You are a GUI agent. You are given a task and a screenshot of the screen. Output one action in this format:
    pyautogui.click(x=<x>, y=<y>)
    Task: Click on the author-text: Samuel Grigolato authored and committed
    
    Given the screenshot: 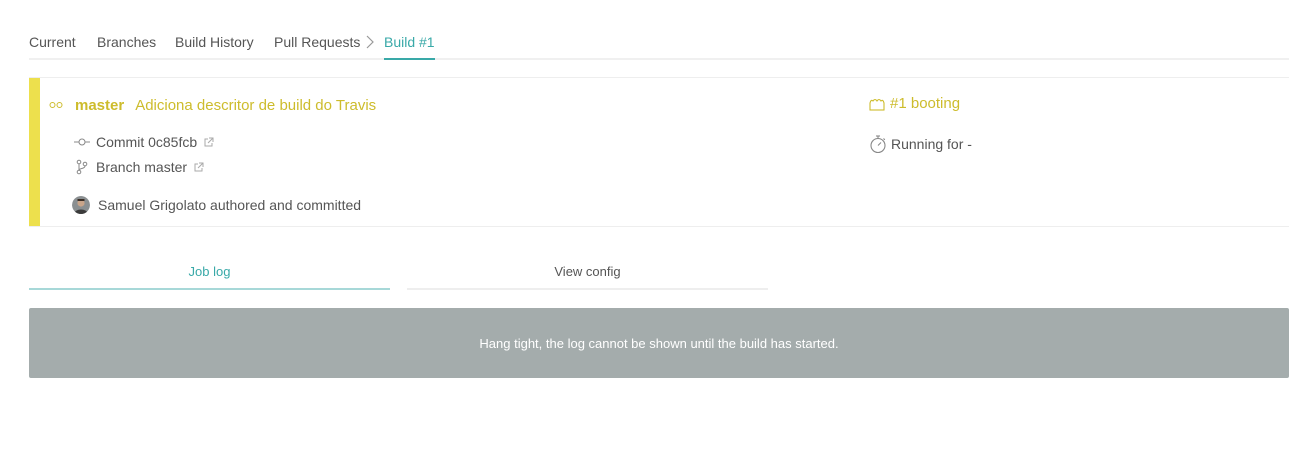 What is the action you would take?
    pyautogui.click(x=230, y=205)
    